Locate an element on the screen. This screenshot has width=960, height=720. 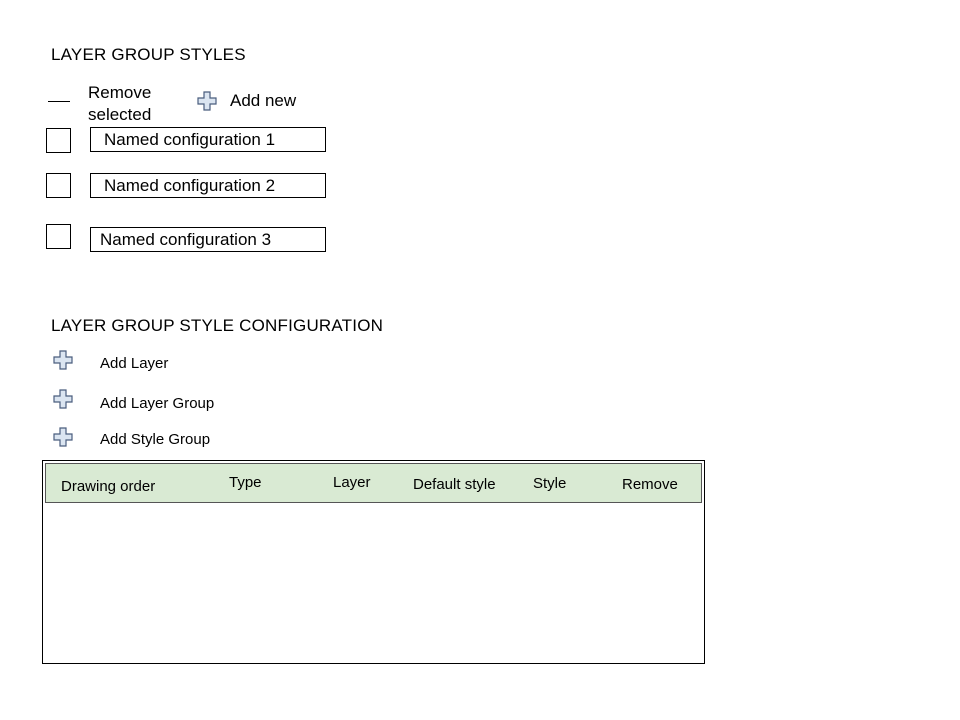
remove-selected-label-line1: Remove is located at coordinates (120, 92).